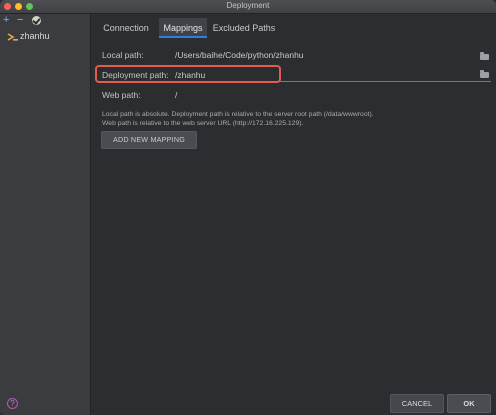 This screenshot has width=496, height=415. I want to click on sidebar-item-zhanhu: zhanhu, so click(45, 37).